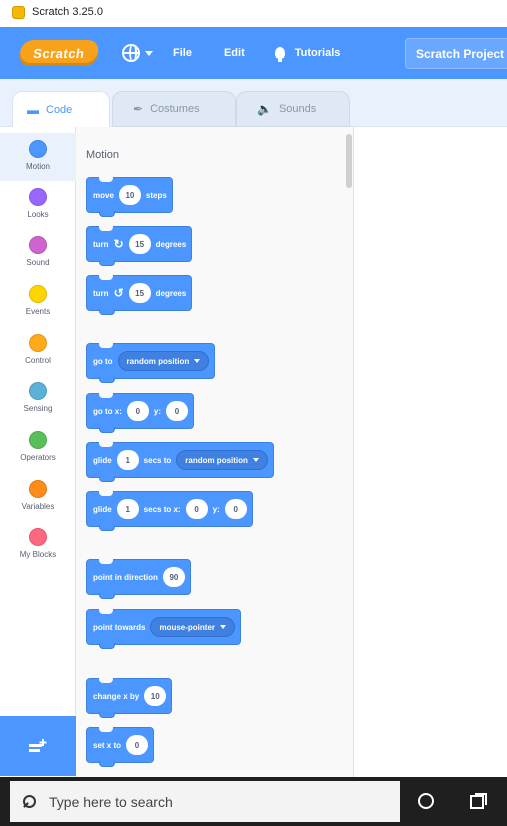 Image resolution: width=507 pixels, height=826 pixels. What do you see at coordinates (38, 360) in the screenshot?
I see `category-label: Control` at bounding box center [38, 360].